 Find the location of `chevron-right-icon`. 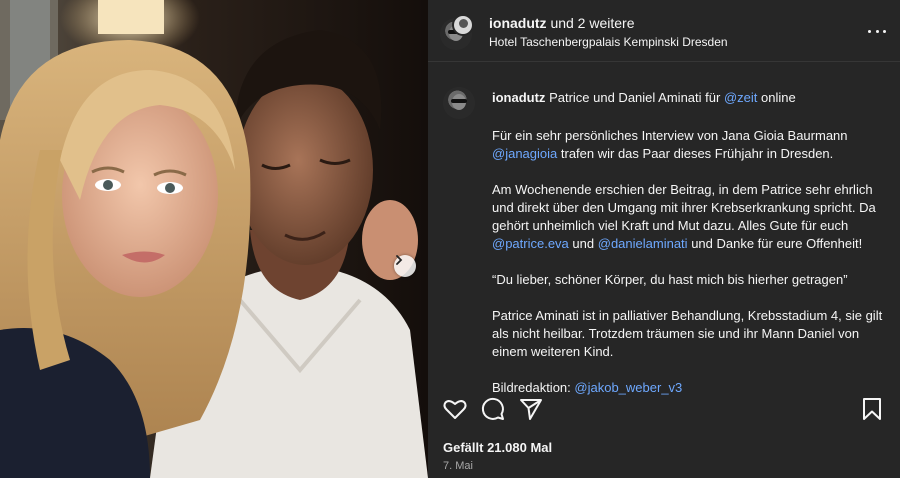

chevron-right-icon is located at coordinates (399, 260).